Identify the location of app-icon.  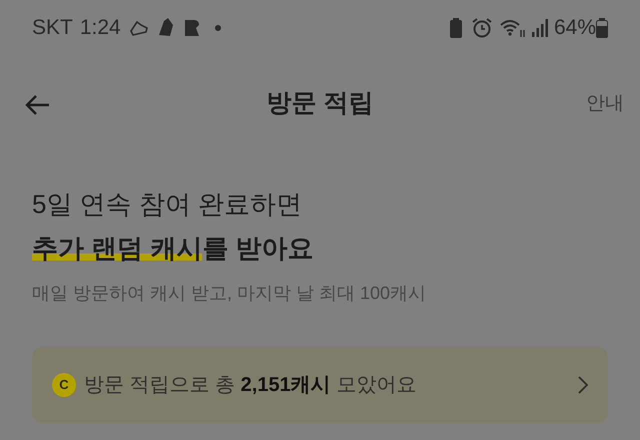
(191, 28).